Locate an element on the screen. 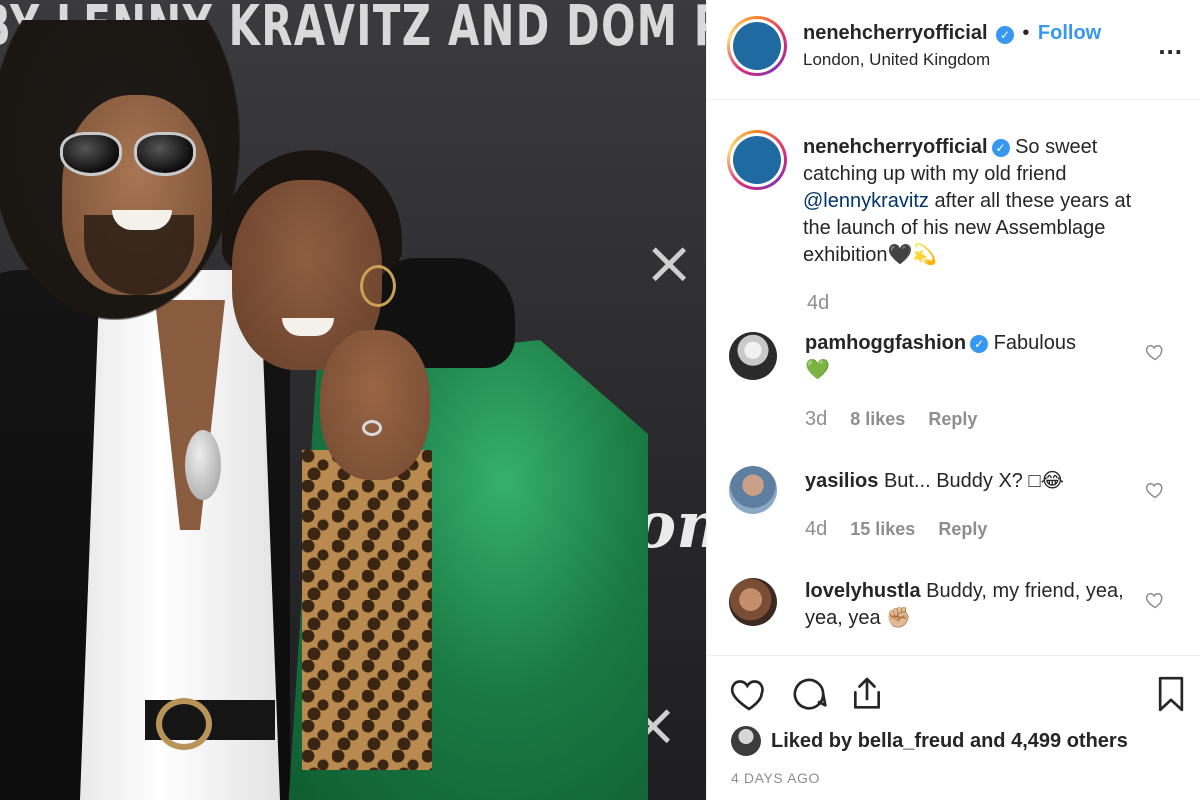  comment-icon is located at coordinates (809, 694).